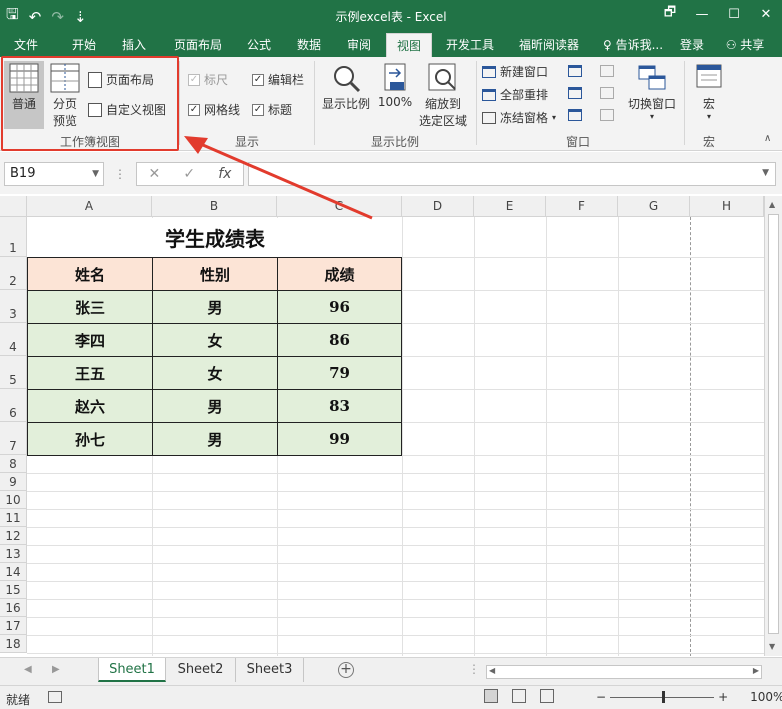 The width and height of the screenshot is (782, 709). I want to click on zoom-slider: − + 100%, so click(689, 697).